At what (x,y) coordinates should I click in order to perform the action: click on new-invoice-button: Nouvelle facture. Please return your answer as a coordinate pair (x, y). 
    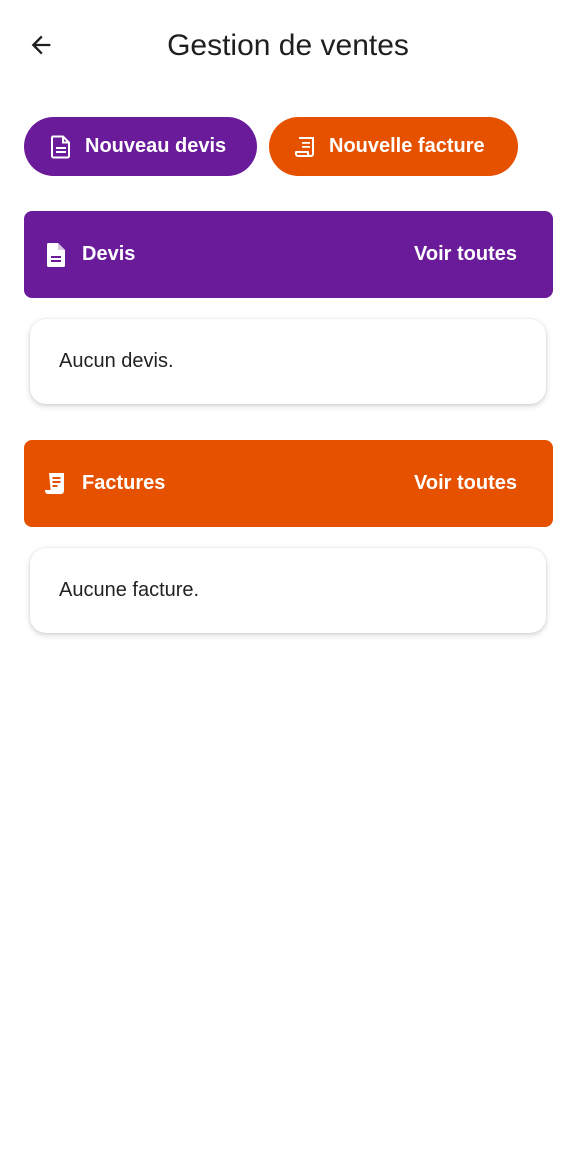
    Looking at the image, I should click on (393, 146).